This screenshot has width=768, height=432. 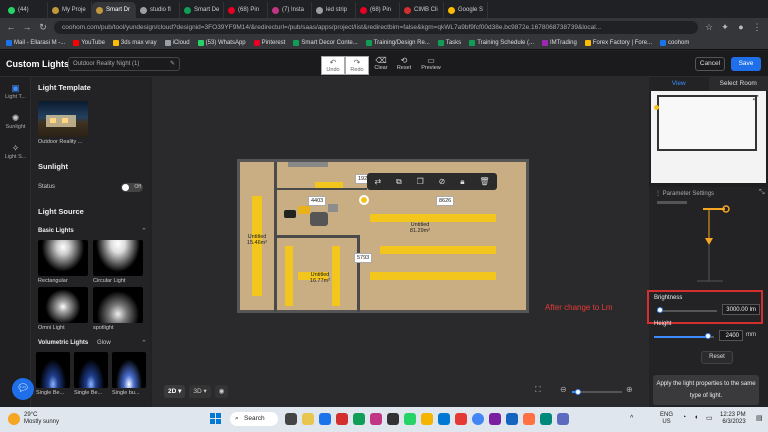 What do you see at coordinates (484, 181) in the screenshot?
I see `delete-icon: 🗑︎` at bounding box center [484, 181].